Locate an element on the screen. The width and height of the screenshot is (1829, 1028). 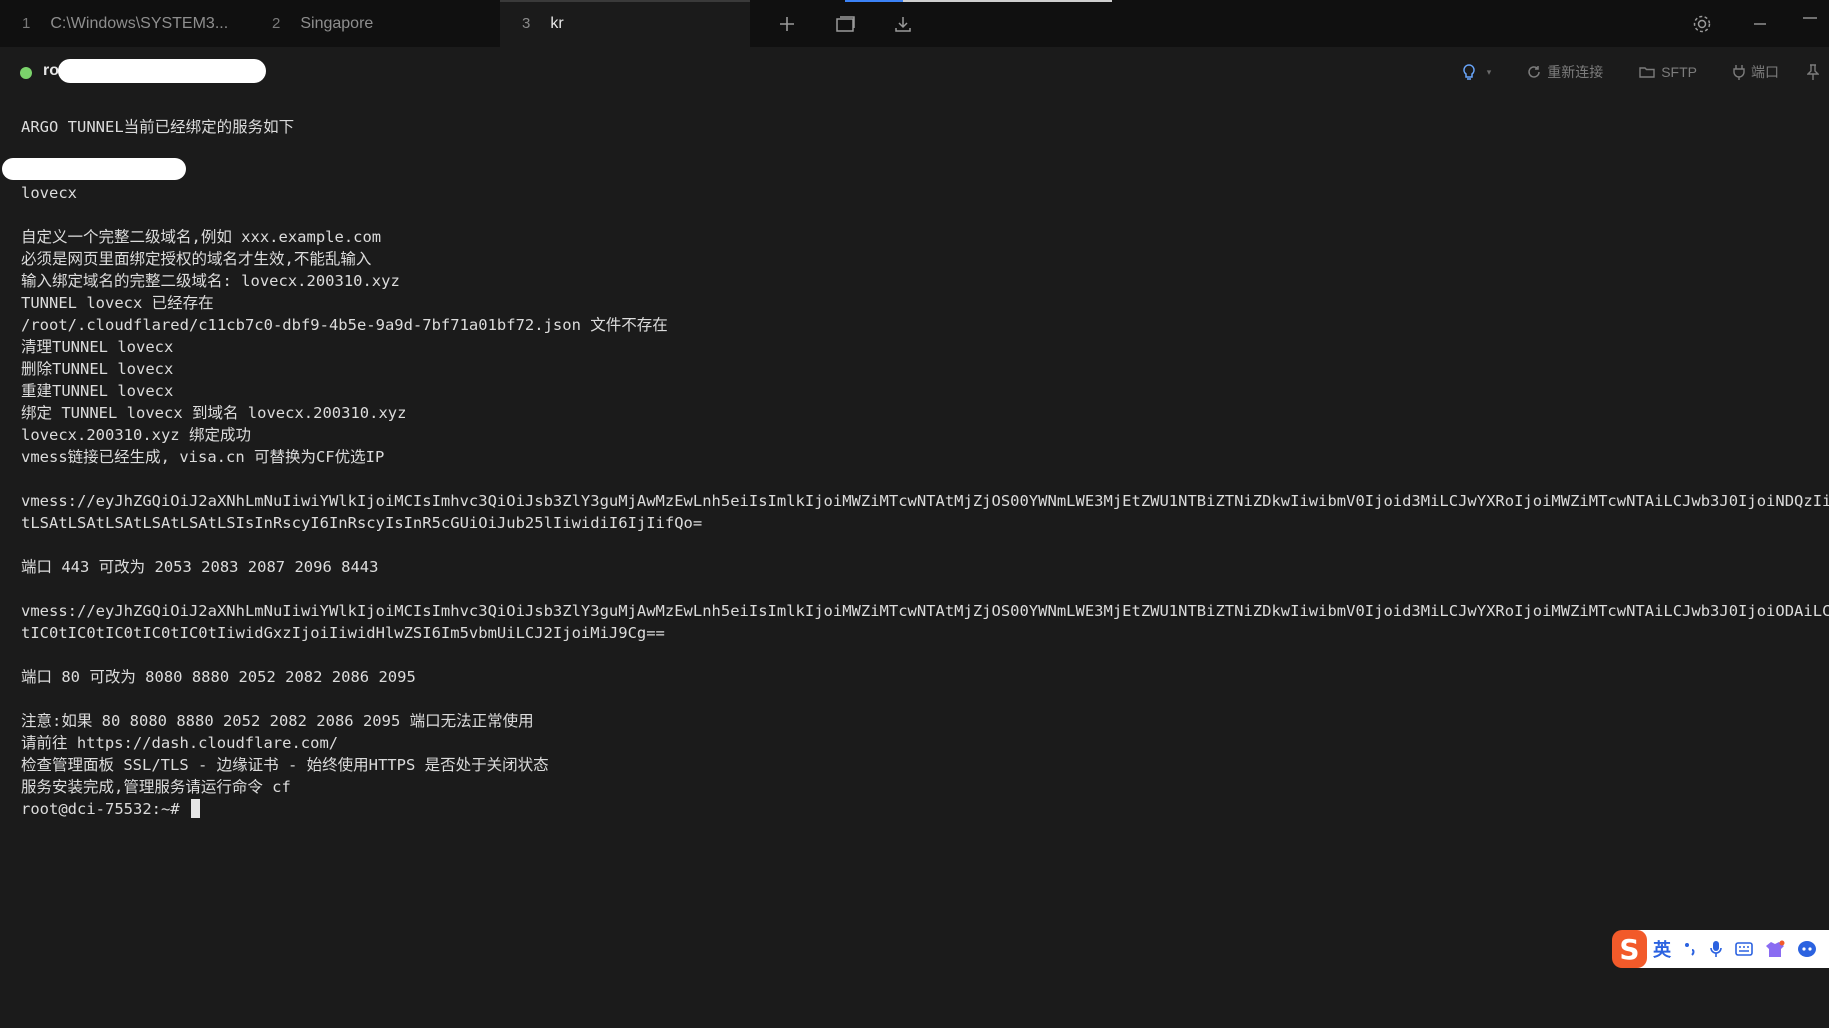
minimize-icon is located at coordinates (1760, 24).